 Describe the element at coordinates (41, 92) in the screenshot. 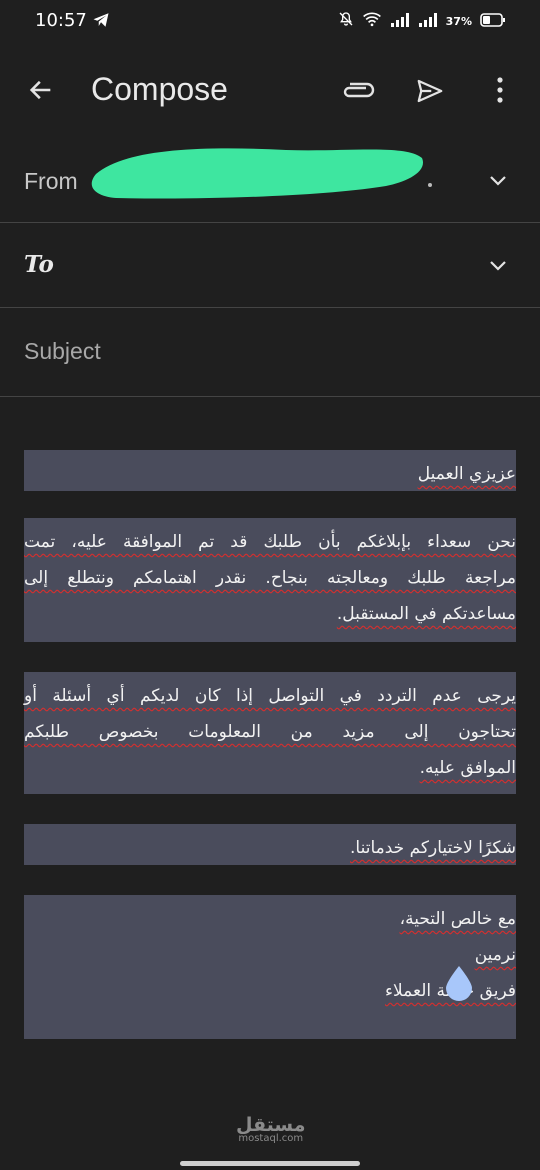

I see `back-arrow-icon` at that location.